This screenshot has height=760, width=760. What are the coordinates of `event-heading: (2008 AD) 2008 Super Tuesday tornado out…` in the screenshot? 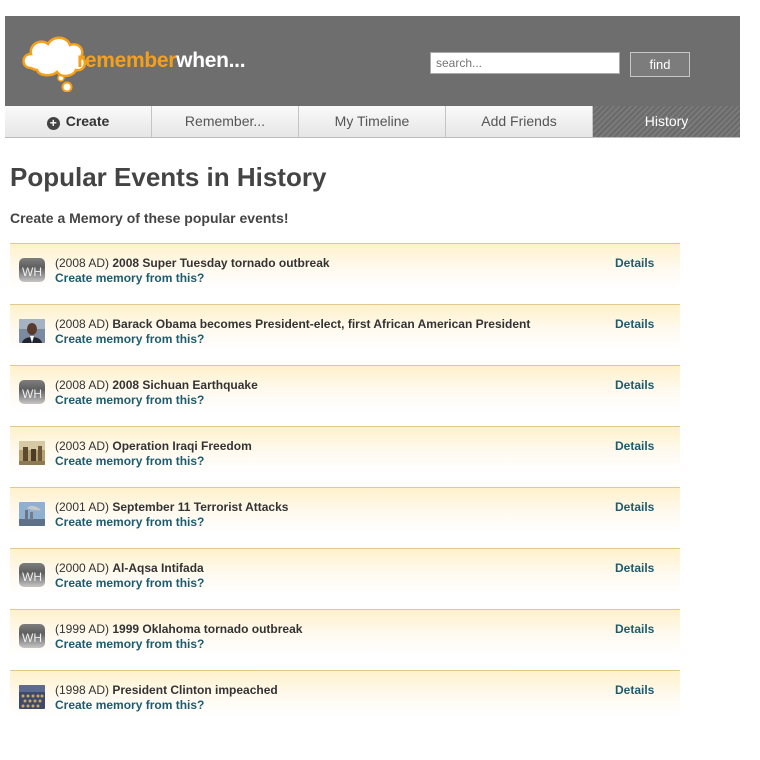 It's located at (192, 263).